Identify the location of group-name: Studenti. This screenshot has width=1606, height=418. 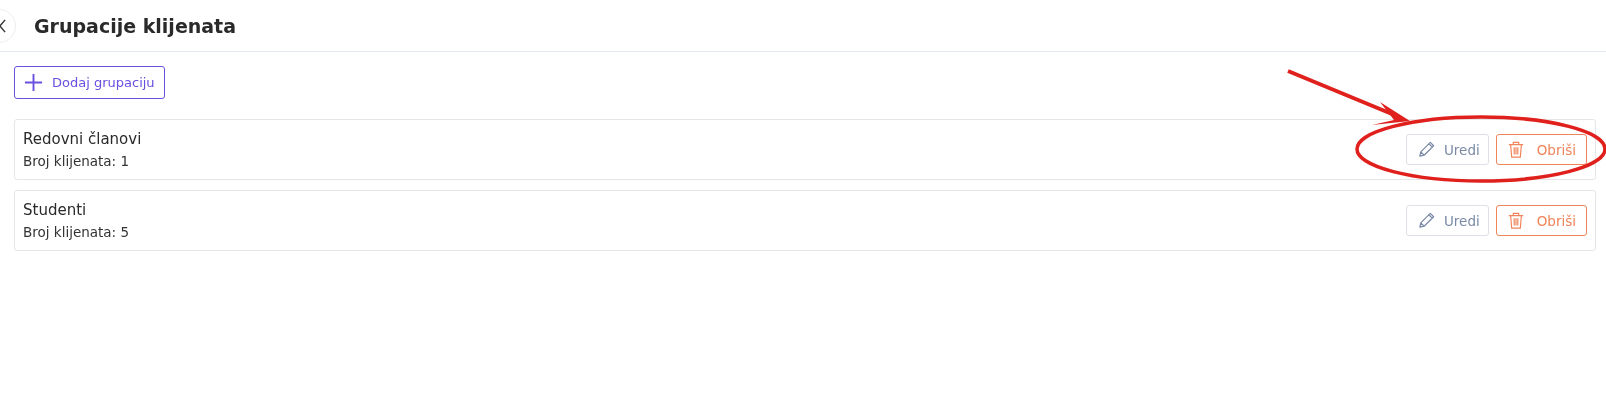
(55, 210).